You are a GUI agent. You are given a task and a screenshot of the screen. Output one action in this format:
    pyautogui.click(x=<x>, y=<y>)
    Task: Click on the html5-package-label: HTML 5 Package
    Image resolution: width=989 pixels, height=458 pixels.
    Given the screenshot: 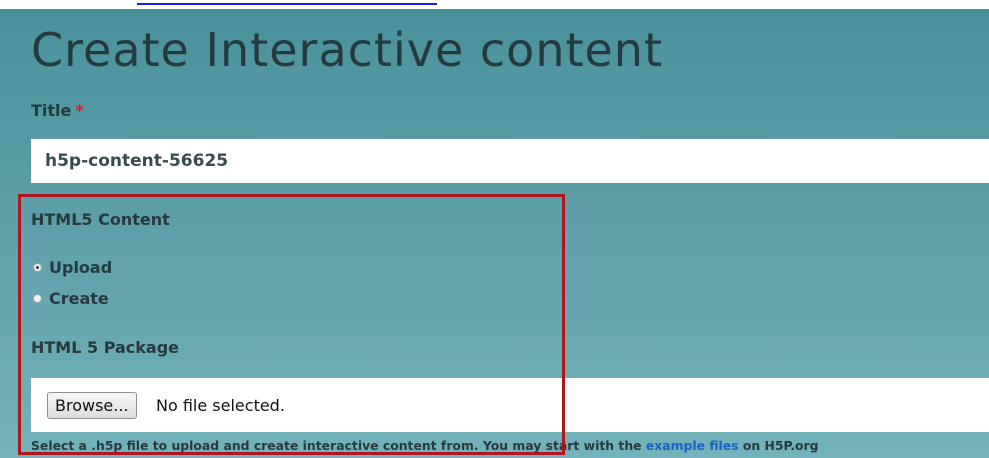 What is the action you would take?
    pyautogui.click(x=105, y=347)
    